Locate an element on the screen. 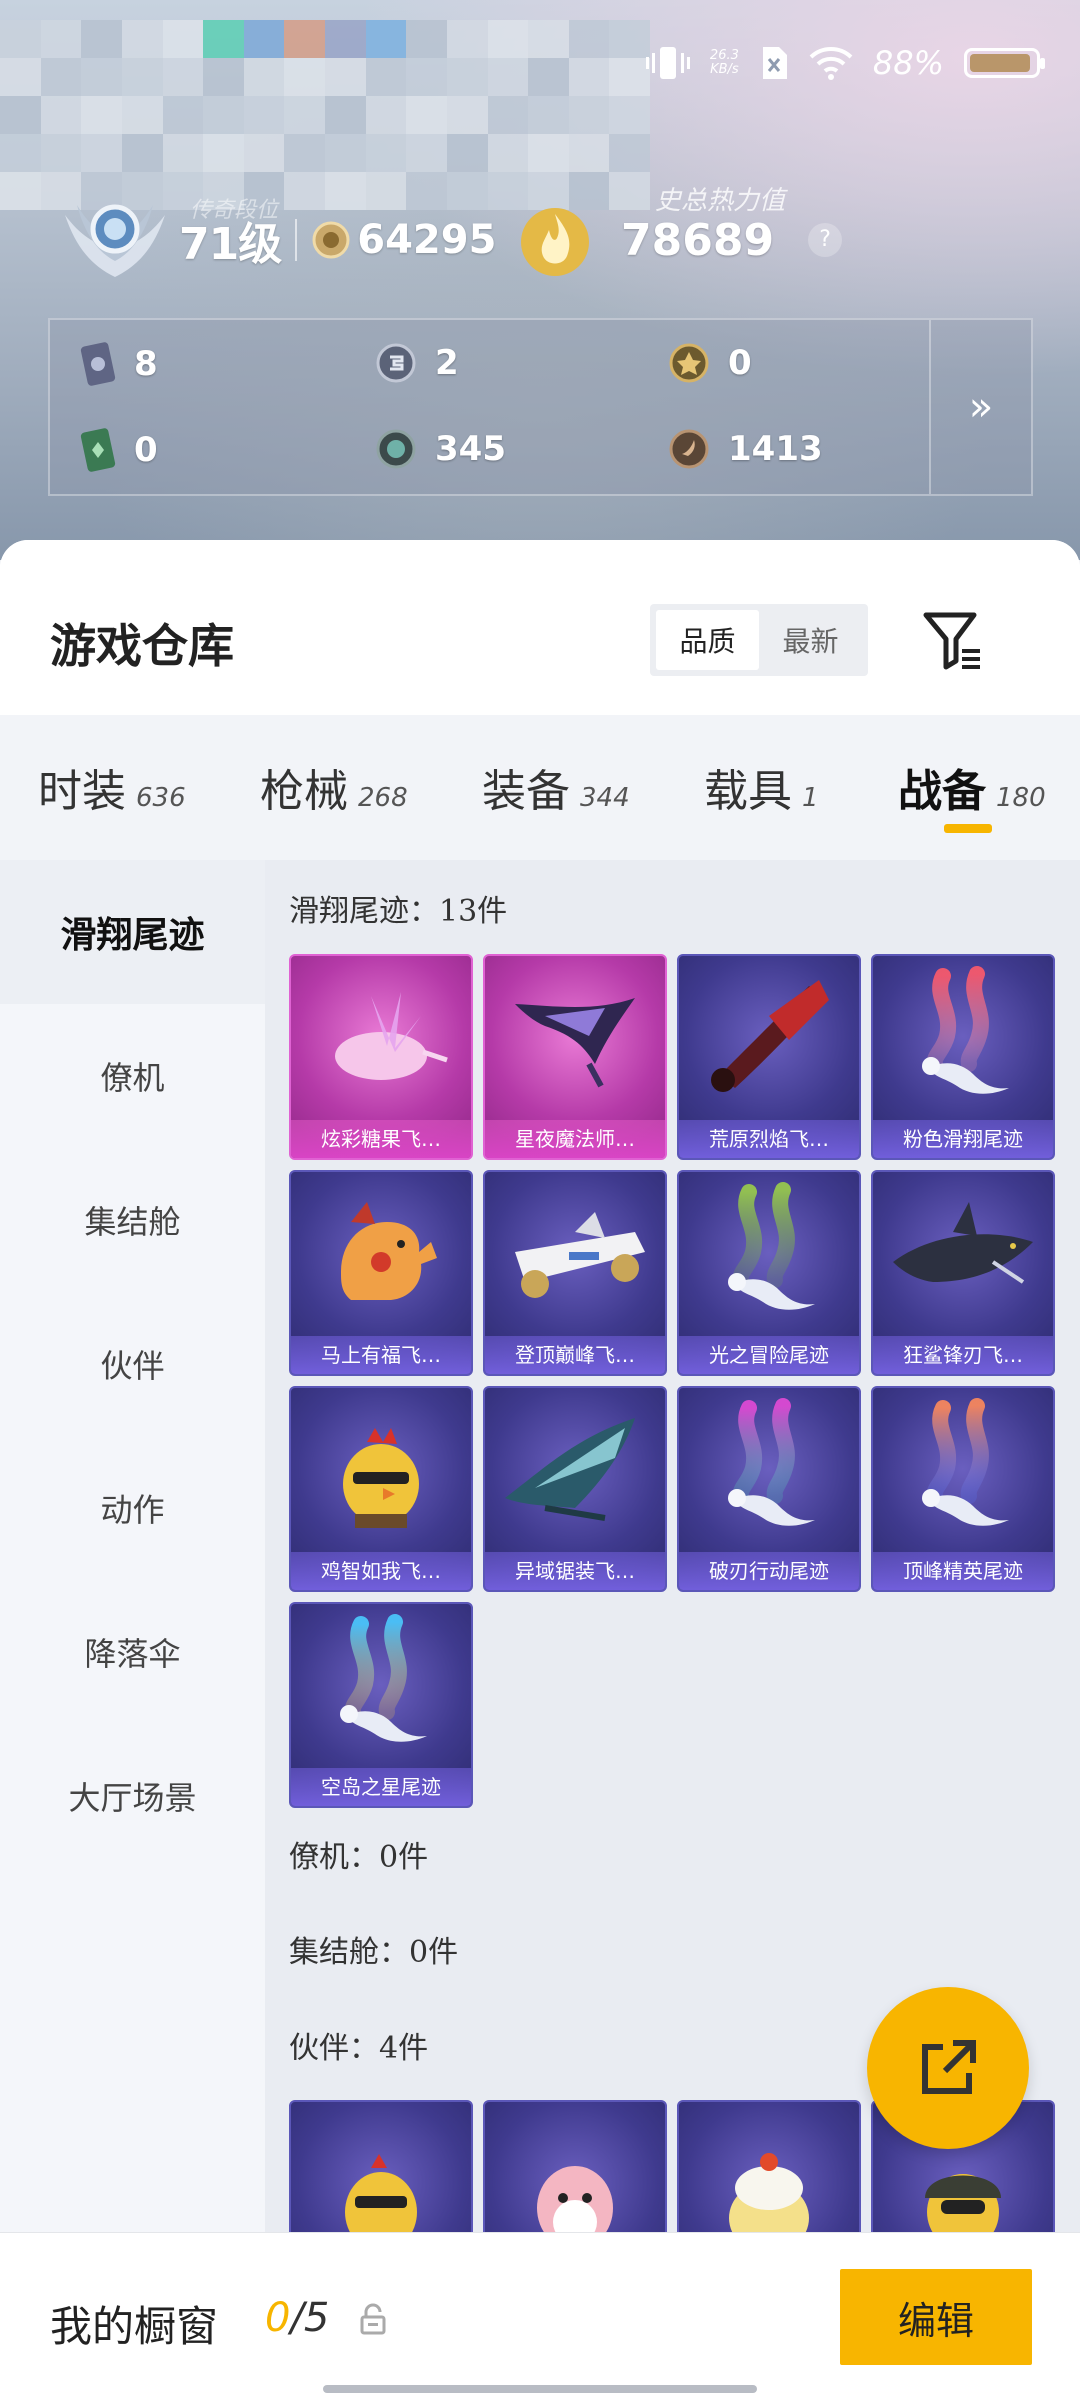 The width and height of the screenshot is (1080, 2401). resource-panel: 8 2 0 0 345 1413 » is located at coordinates (540, 407).